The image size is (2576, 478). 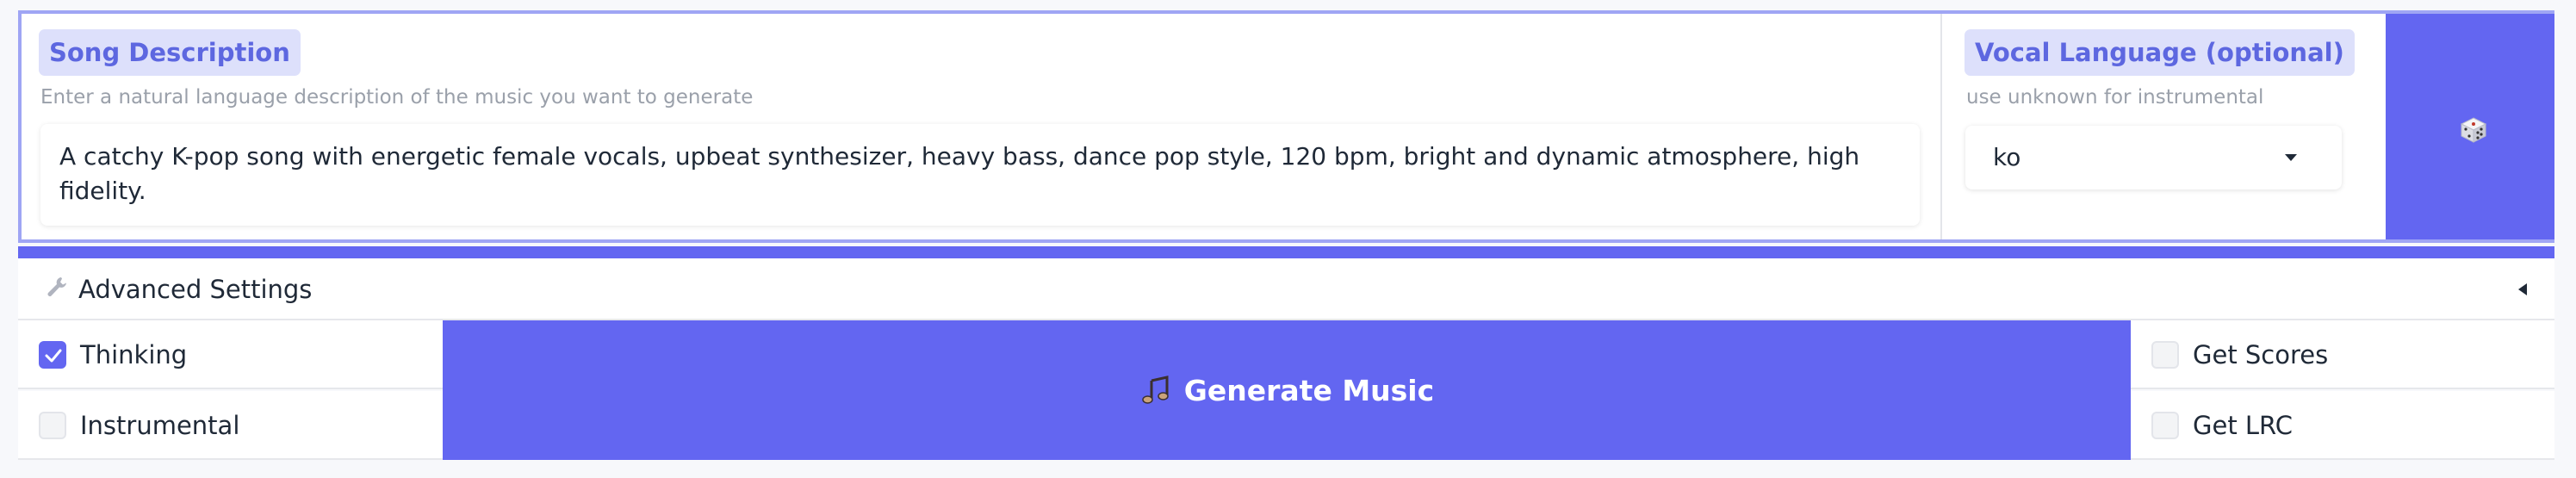 What do you see at coordinates (196, 289) in the screenshot?
I see `advanced-settings-label: Advanced Settings` at bounding box center [196, 289].